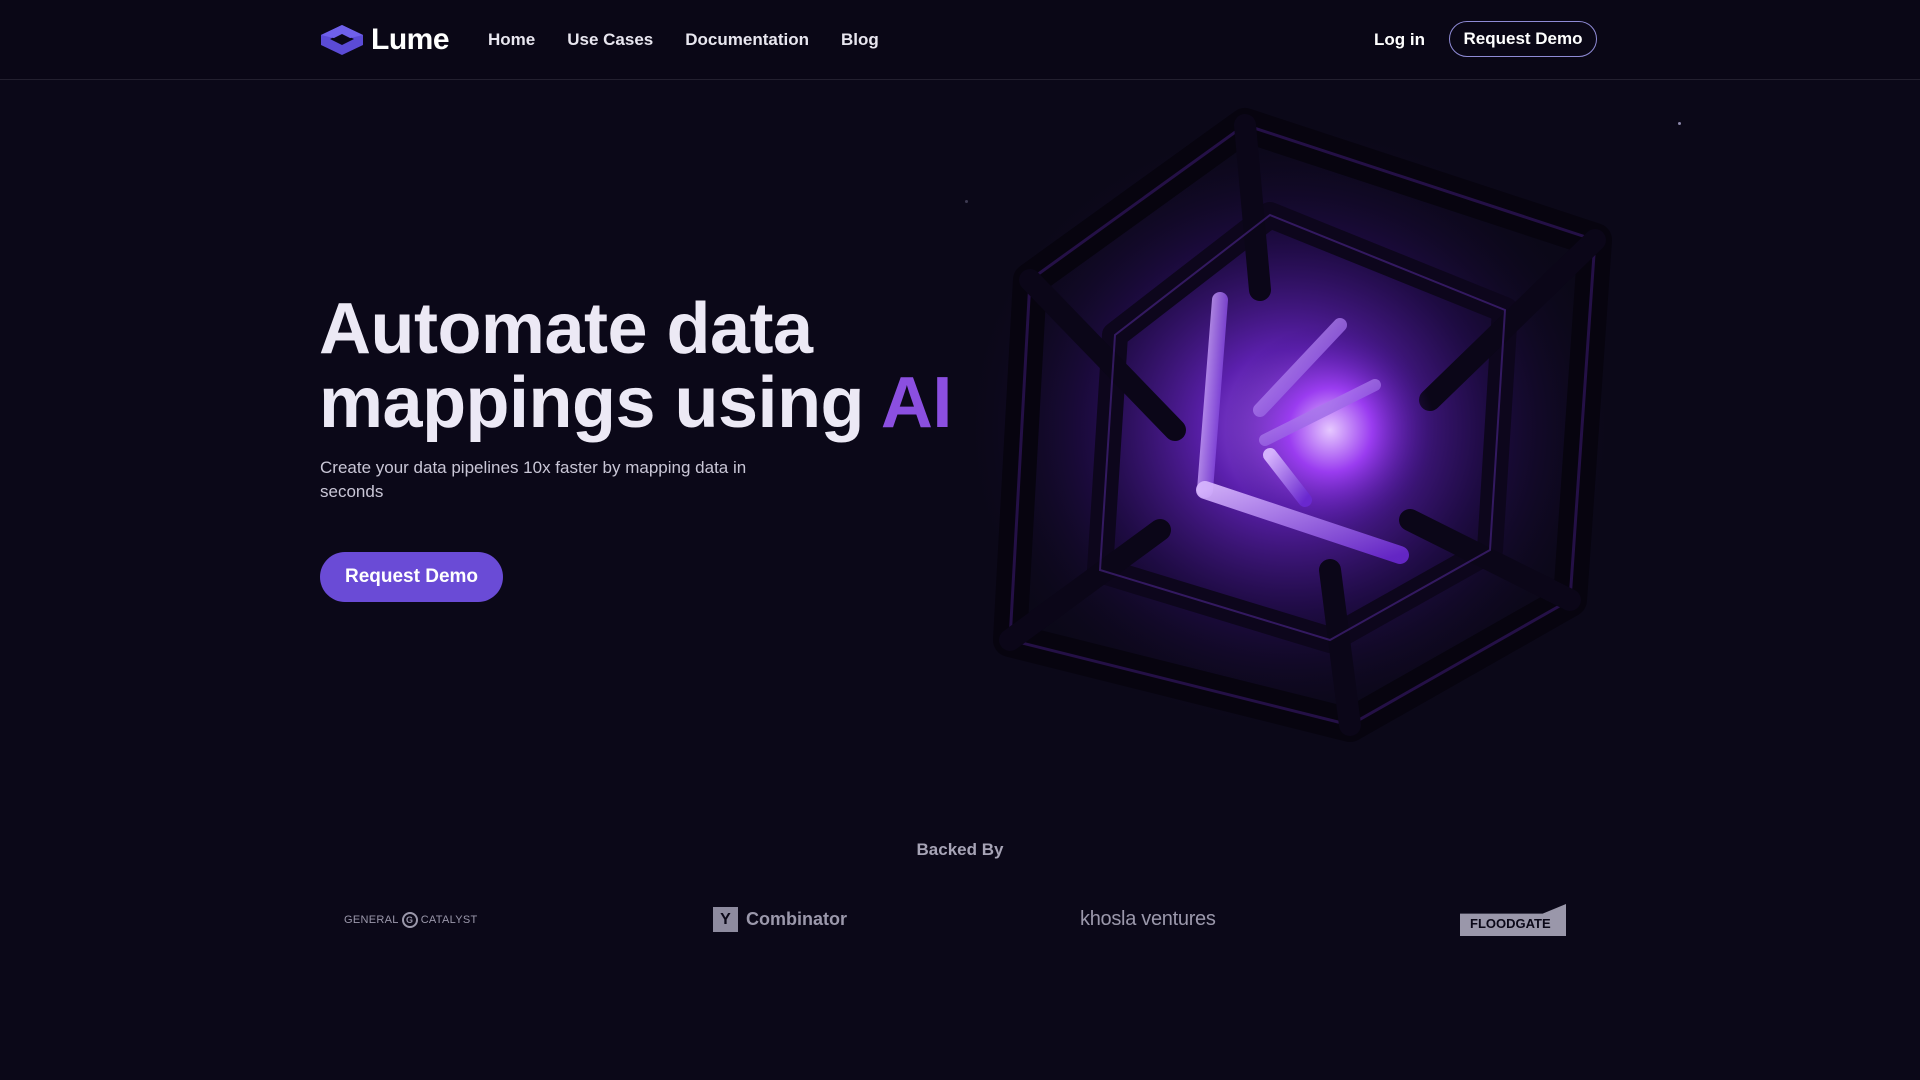  I want to click on nav-link-use-cases: Use Cases, so click(610, 40).